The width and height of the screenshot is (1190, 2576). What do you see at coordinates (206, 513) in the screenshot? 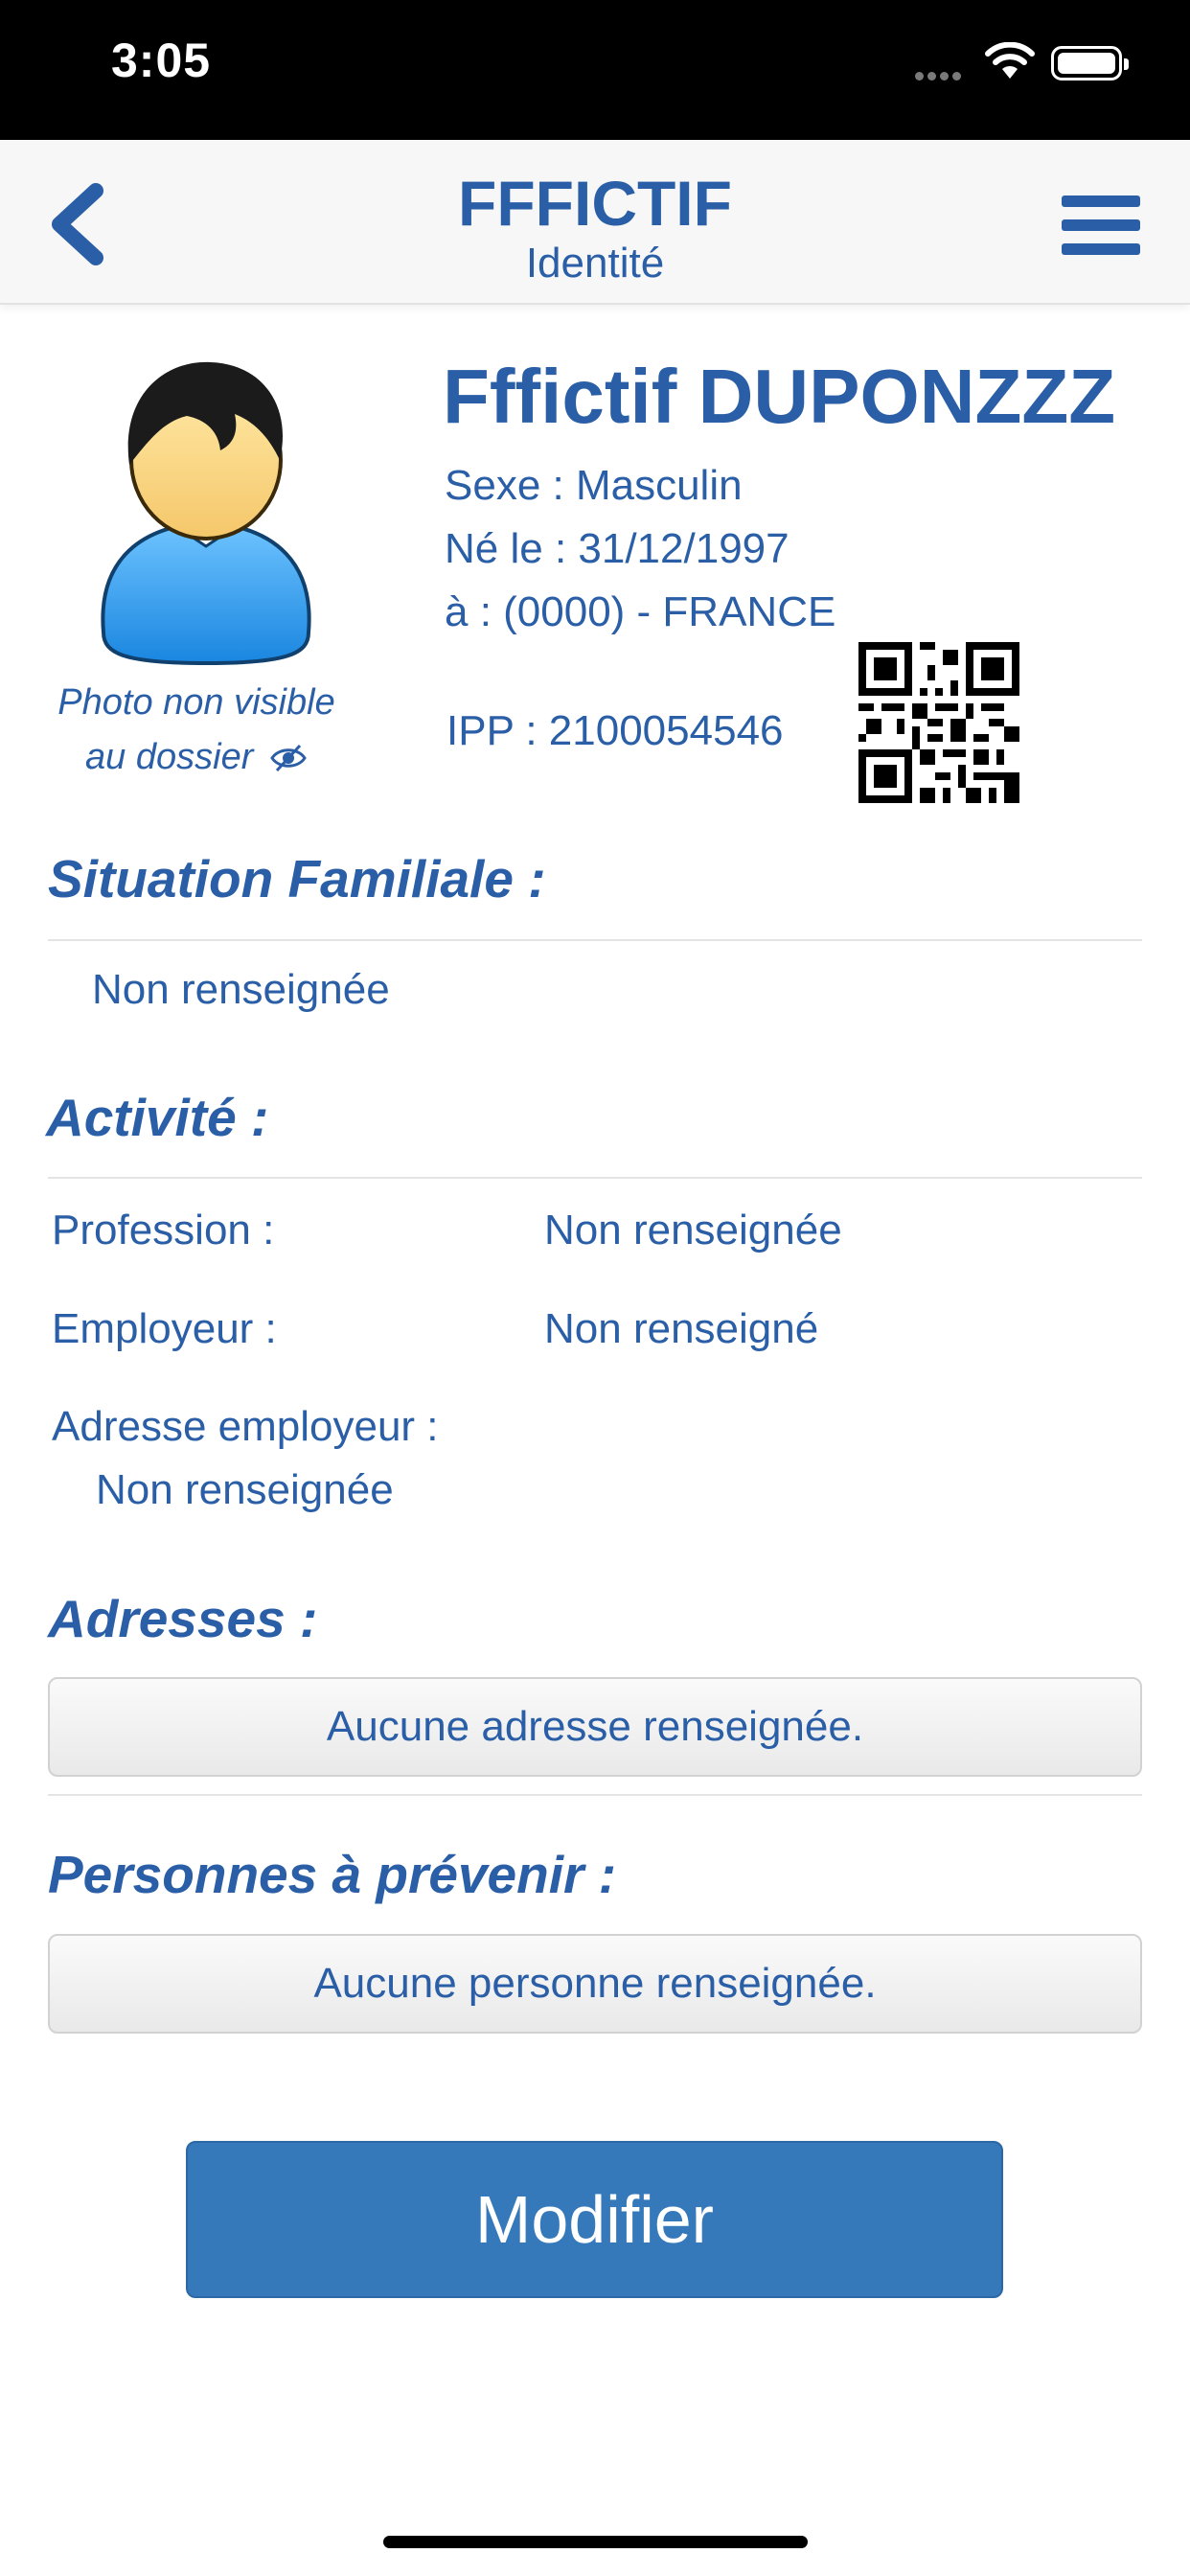
I see `avatar-icon` at bounding box center [206, 513].